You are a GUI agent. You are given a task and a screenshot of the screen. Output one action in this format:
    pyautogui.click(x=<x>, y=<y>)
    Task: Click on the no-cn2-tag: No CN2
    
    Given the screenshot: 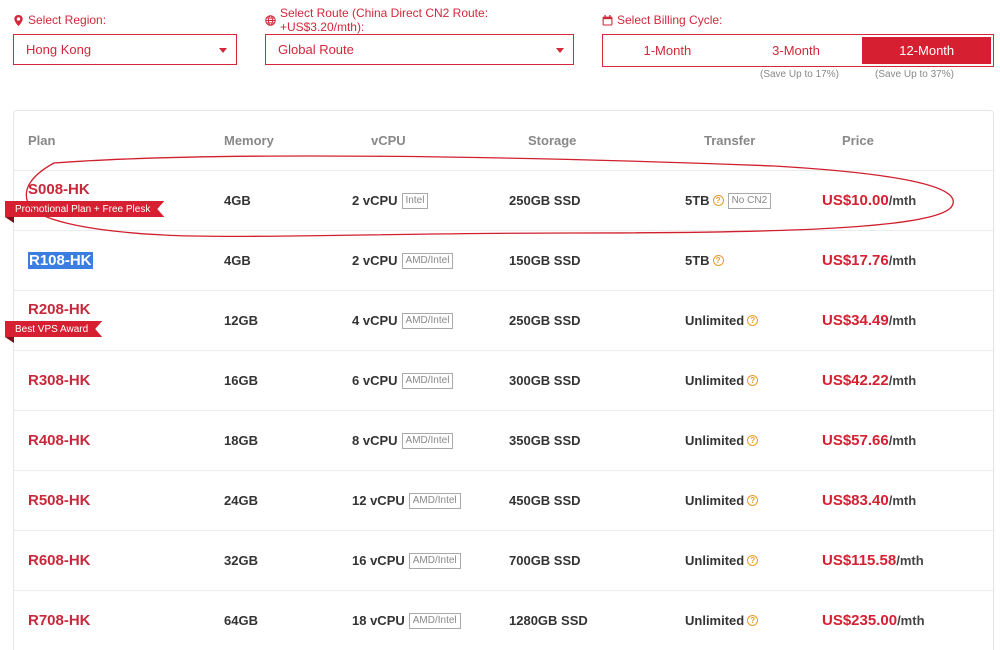 What is the action you would take?
    pyautogui.click(x=749, y=200)
    